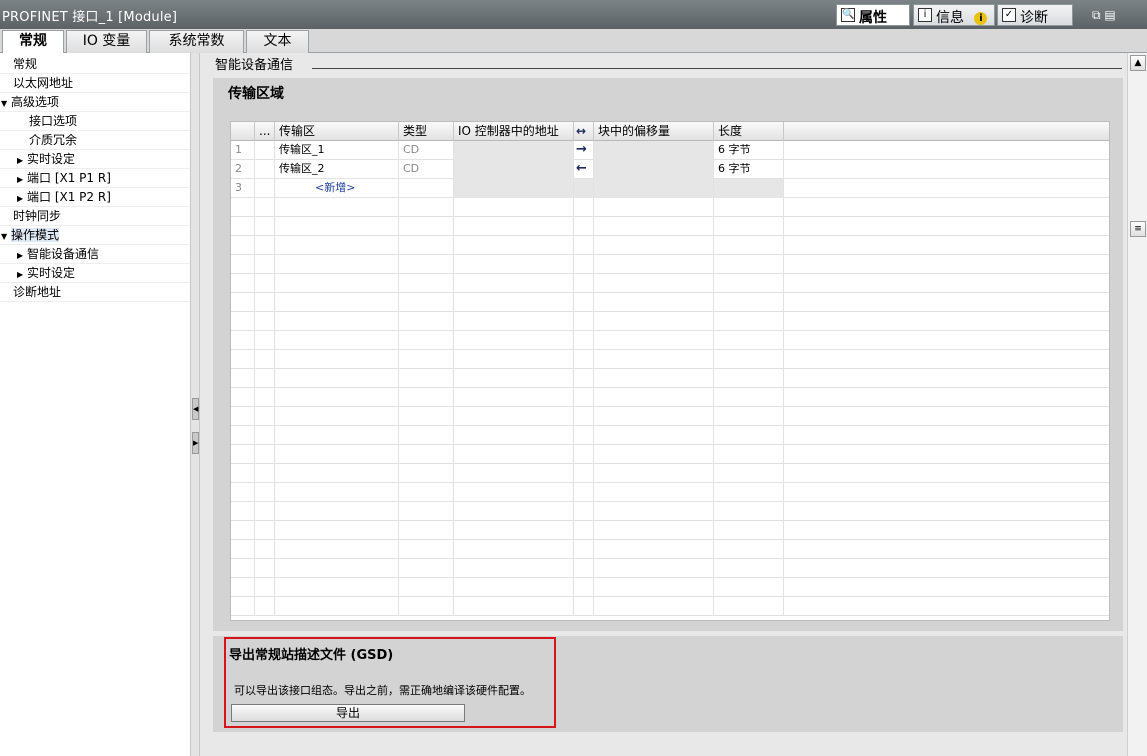  What do you see at coordinates (95, 178) in the screenshot?
I see `sidebar-item-port-p1: ▶ 端口 [X1 P1 R]` at bounding box center [95, 178].